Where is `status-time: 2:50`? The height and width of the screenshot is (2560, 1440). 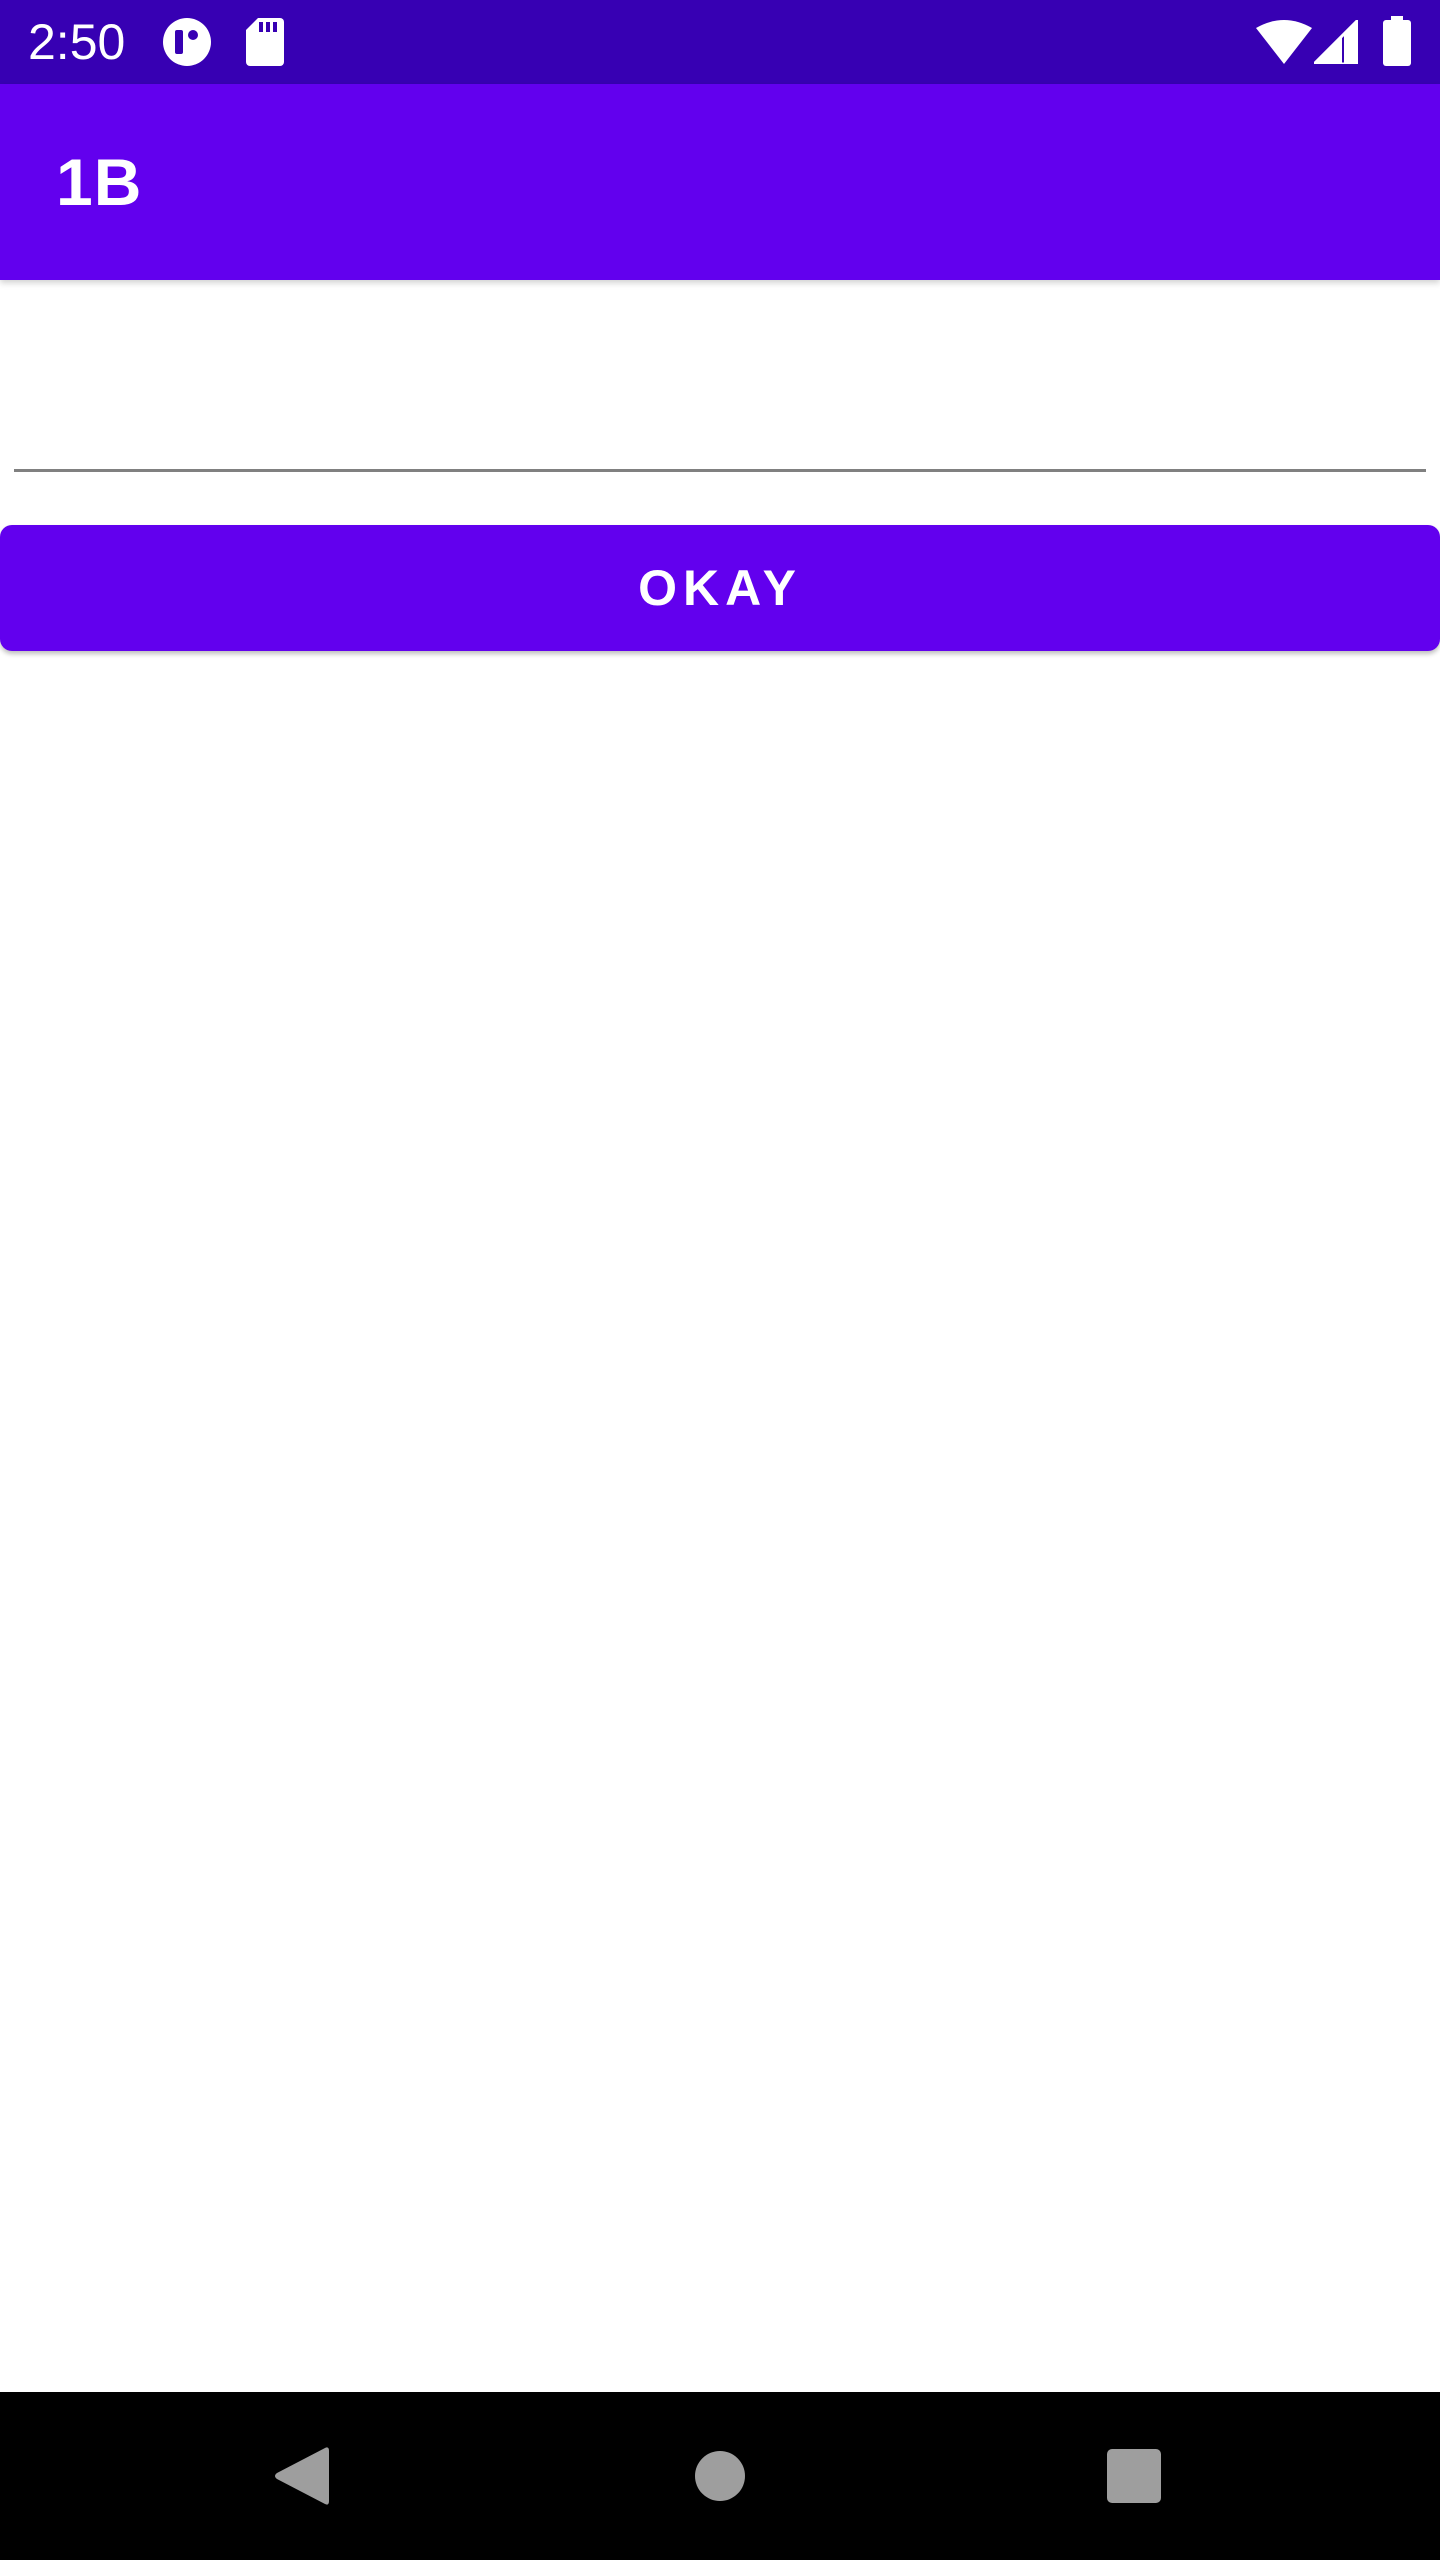 status-time: 2:50 is located at coordinates (77, 42).